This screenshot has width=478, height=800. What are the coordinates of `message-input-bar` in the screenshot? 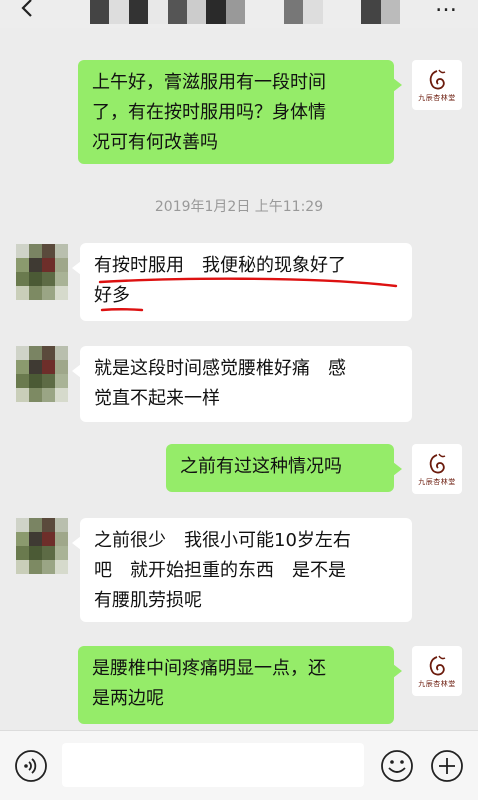 It's located at (239, 765).